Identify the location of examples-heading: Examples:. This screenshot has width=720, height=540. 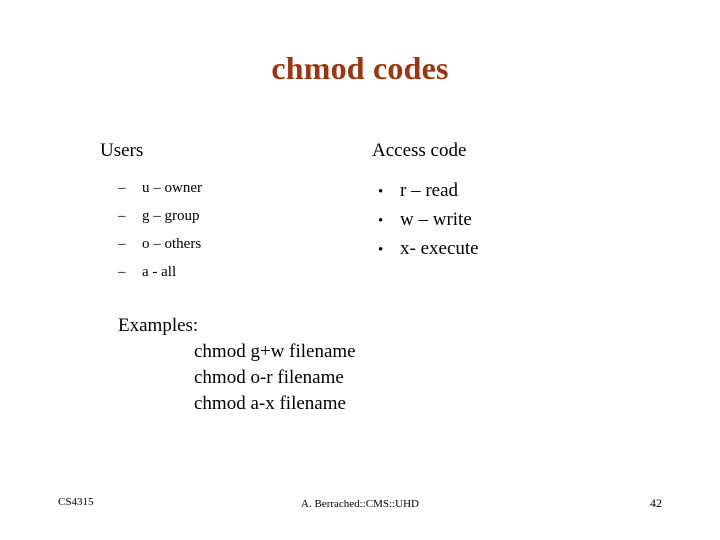
(158, 325).